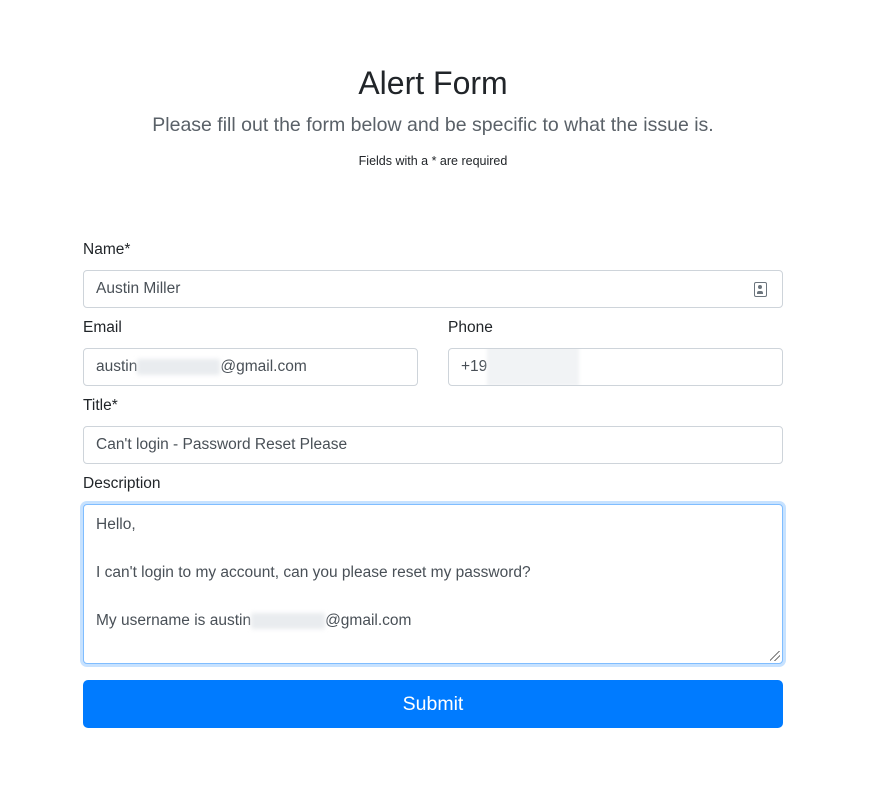  What do you see at coordinates (122, 483) in the screenshot?
I see `description-label: Description` at bounding box center [122, 483].